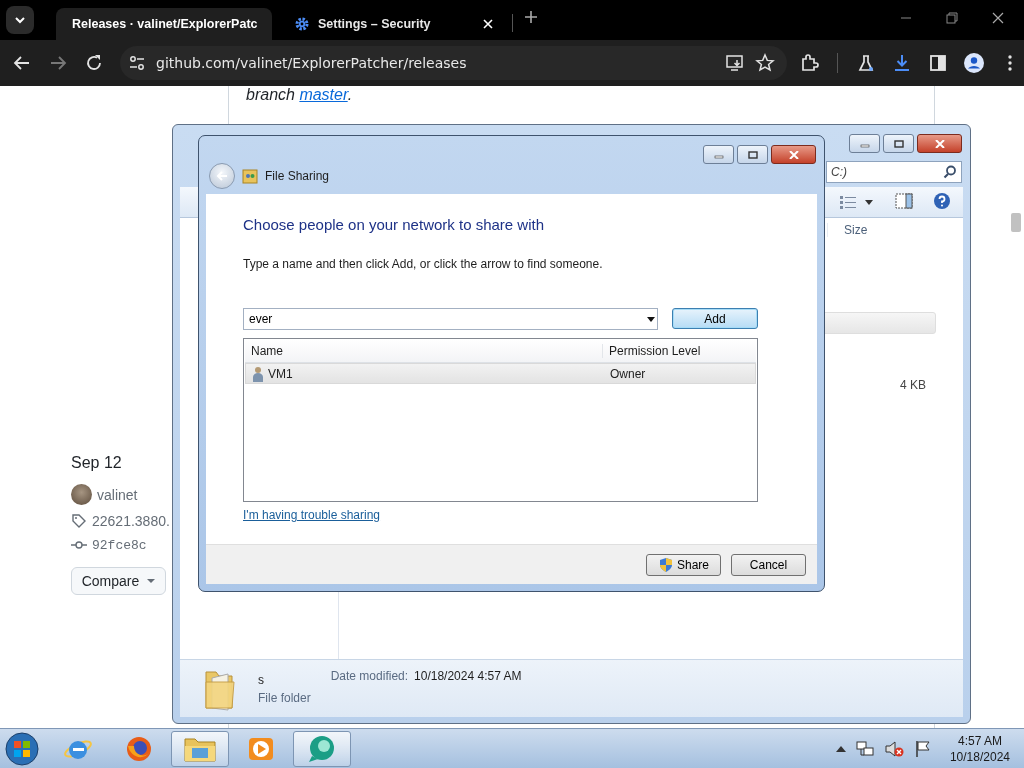  I want to click on release-date: Sep 12, so click(97, 463).